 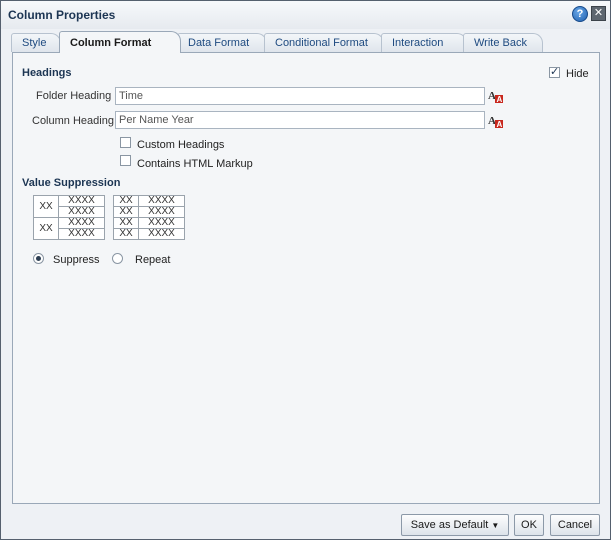 What do you see at coordinates (117, 258) in the screenshot?
I see `repeat-radio` at bounding box center [117, 258].